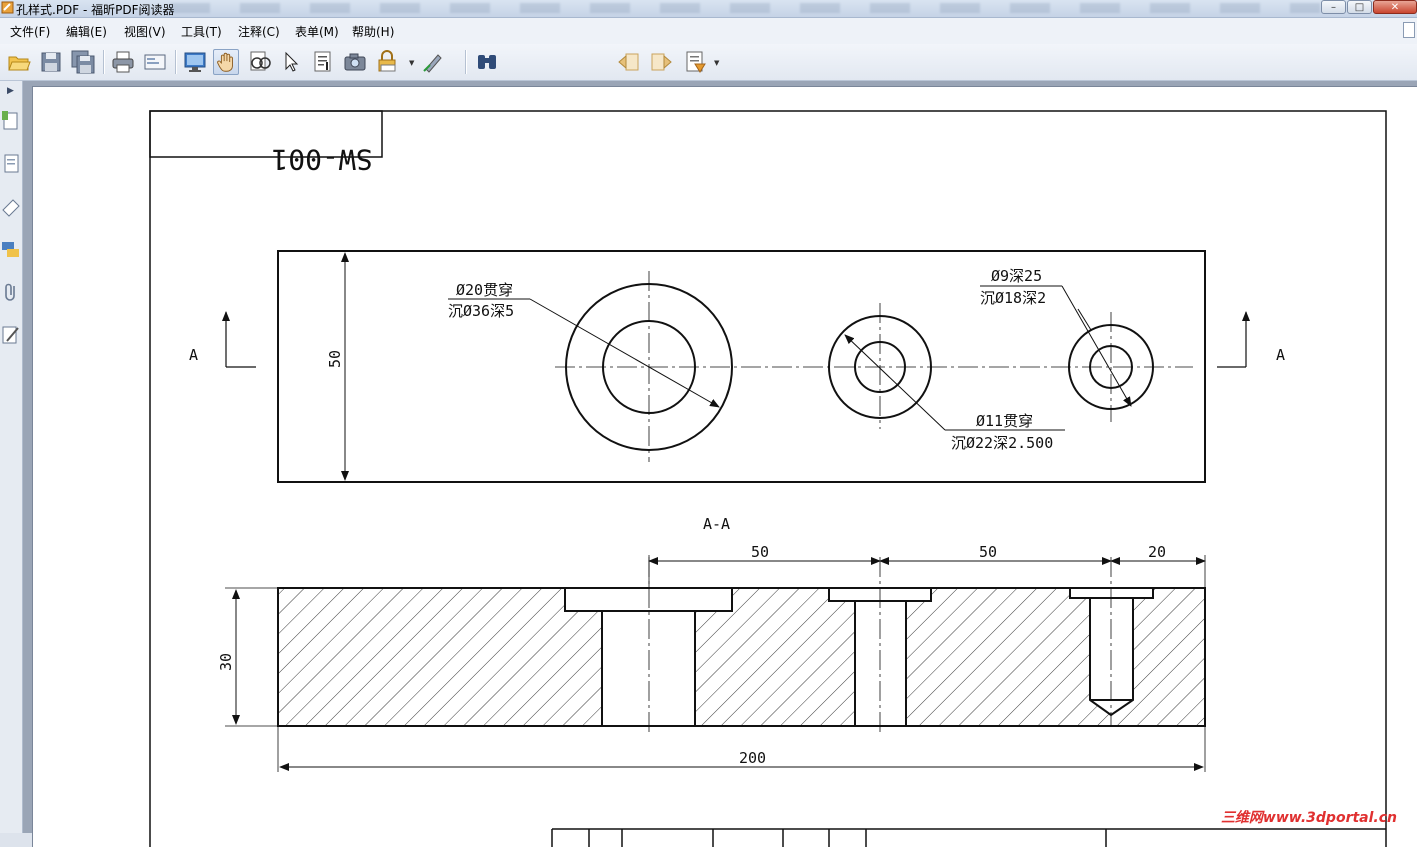  Describe the element at coordinates (11, 207) in the screenshot. I see `bookmark-icon` at that location.